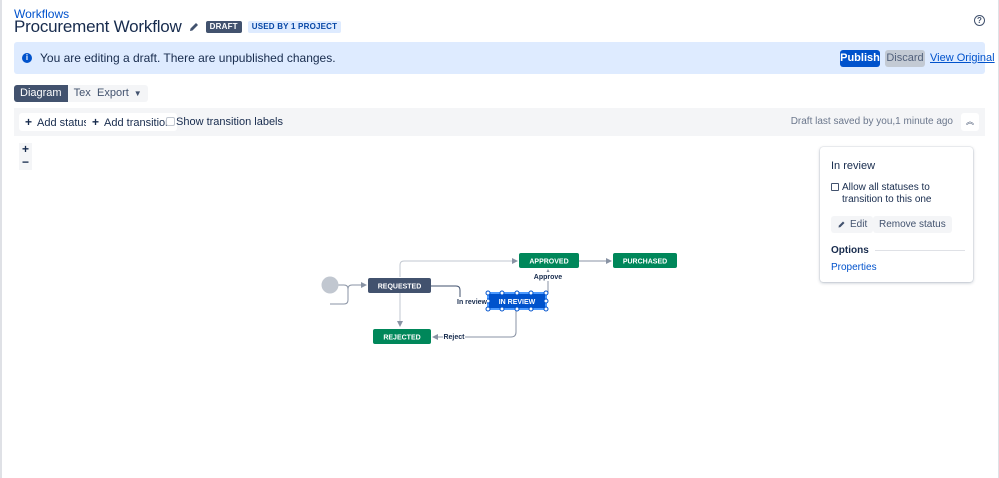  Describe the element at coordinates (517, 302) in the screenshot. I see `status-in-review-label: IN REVIEW` at that location.